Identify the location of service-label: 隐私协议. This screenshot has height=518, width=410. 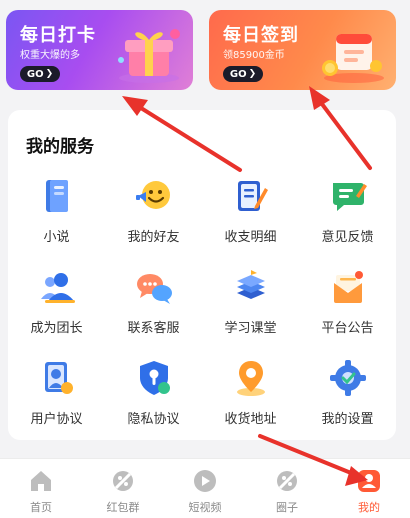
(153, 419).